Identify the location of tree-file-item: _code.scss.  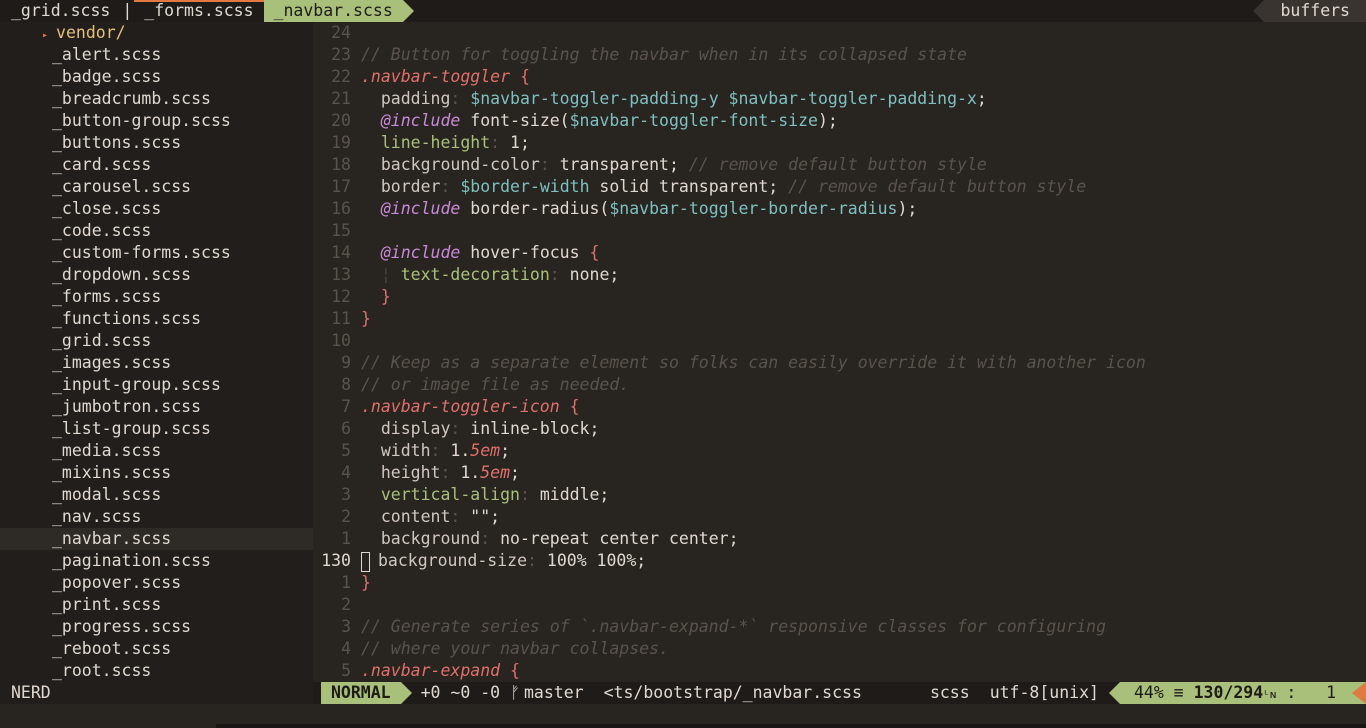
(156, 231).